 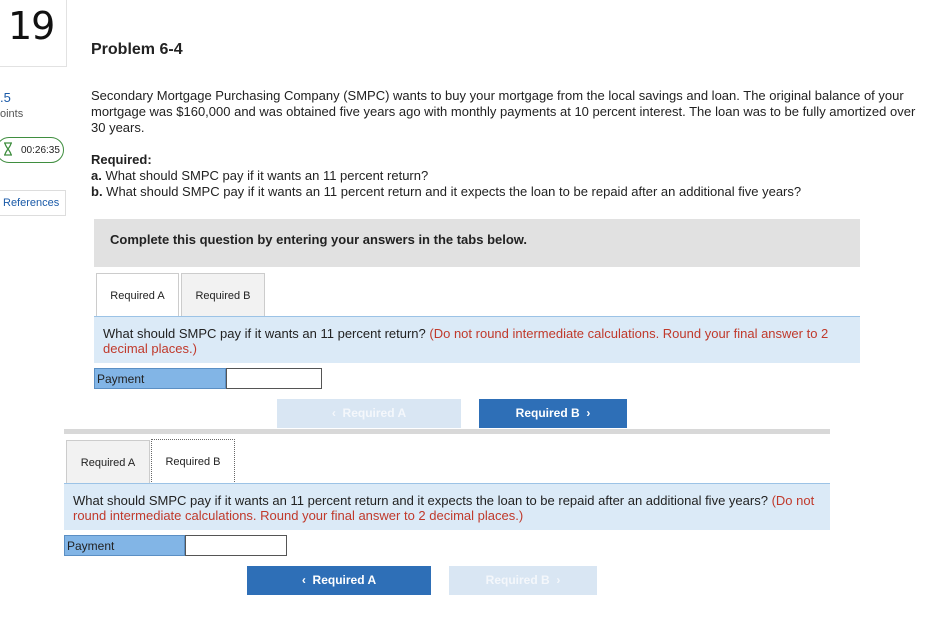 I want to click on timer-text: 00:26:35, so click(x=40, y=150).